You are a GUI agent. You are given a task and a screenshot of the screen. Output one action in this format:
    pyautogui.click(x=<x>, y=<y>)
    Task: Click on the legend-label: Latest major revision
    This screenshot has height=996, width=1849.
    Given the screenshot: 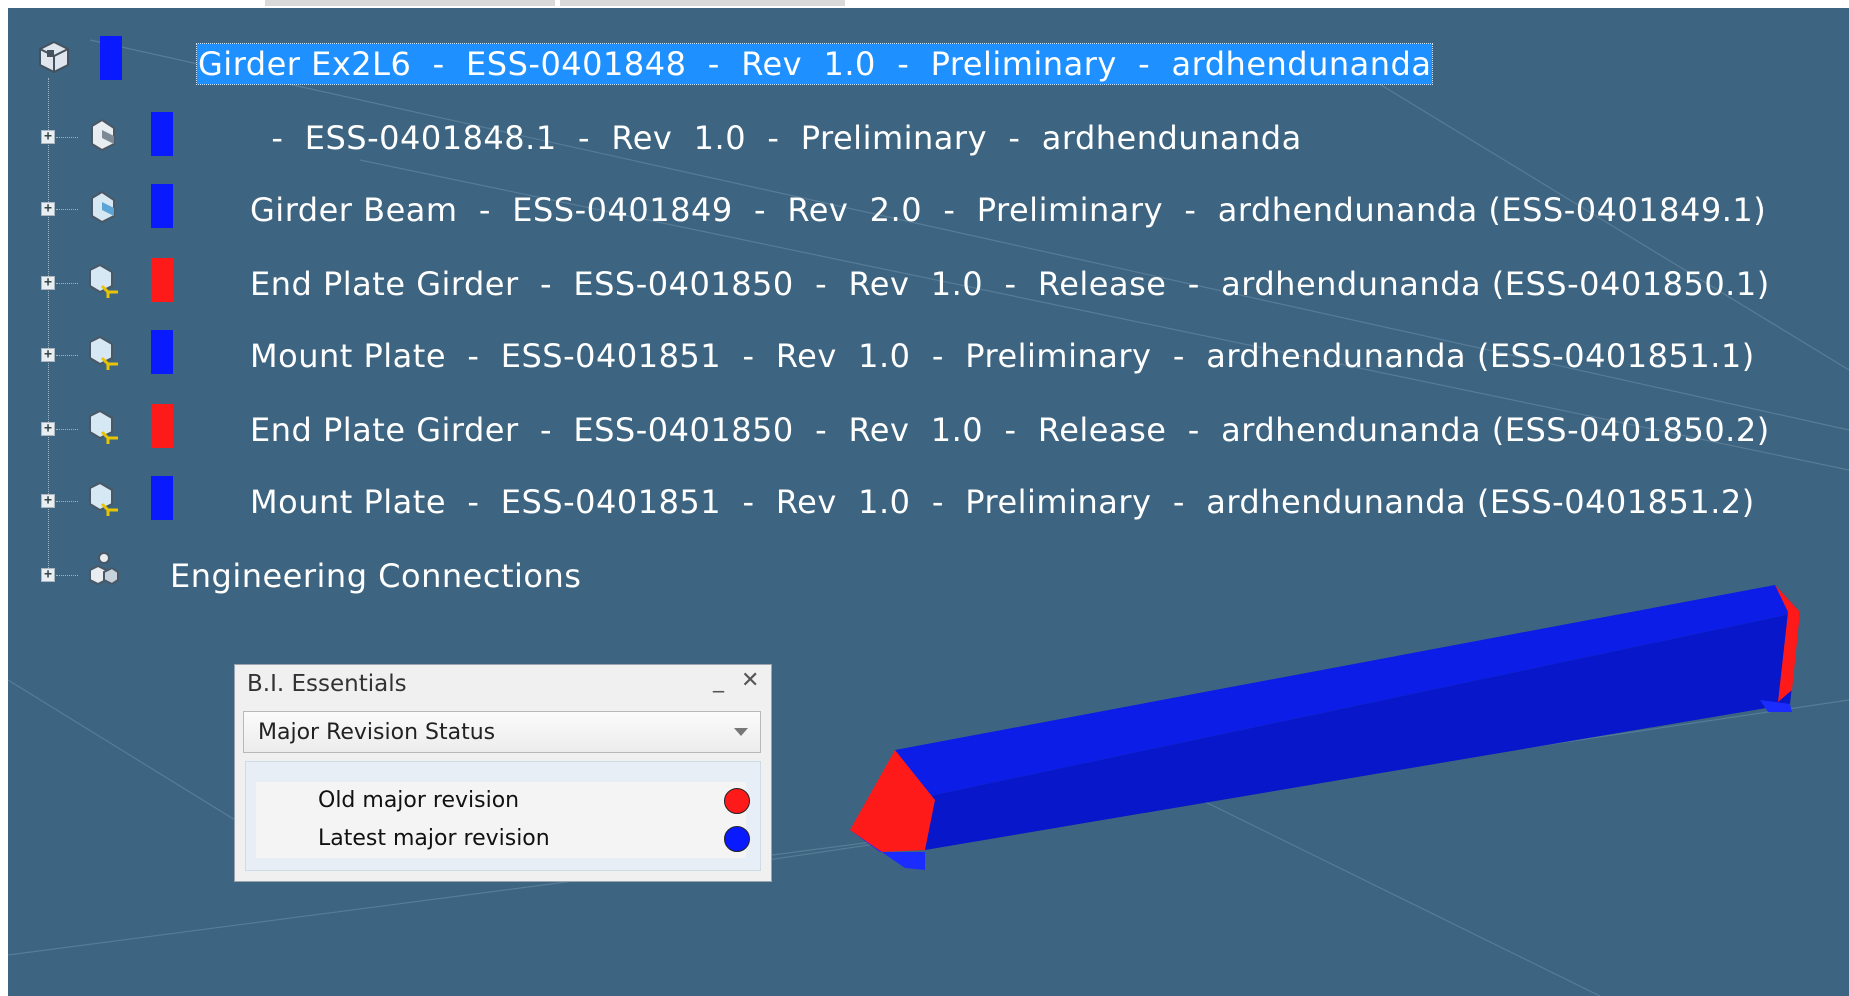 What is the action you would take?
    pyautogui.click(x=434, y=838)
    